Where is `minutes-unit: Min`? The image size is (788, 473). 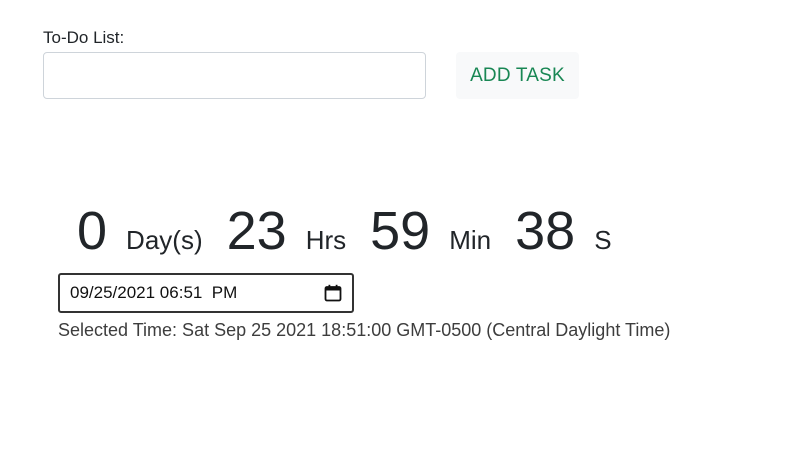 minutes-unit: Min is located at coordinates (470, 240).